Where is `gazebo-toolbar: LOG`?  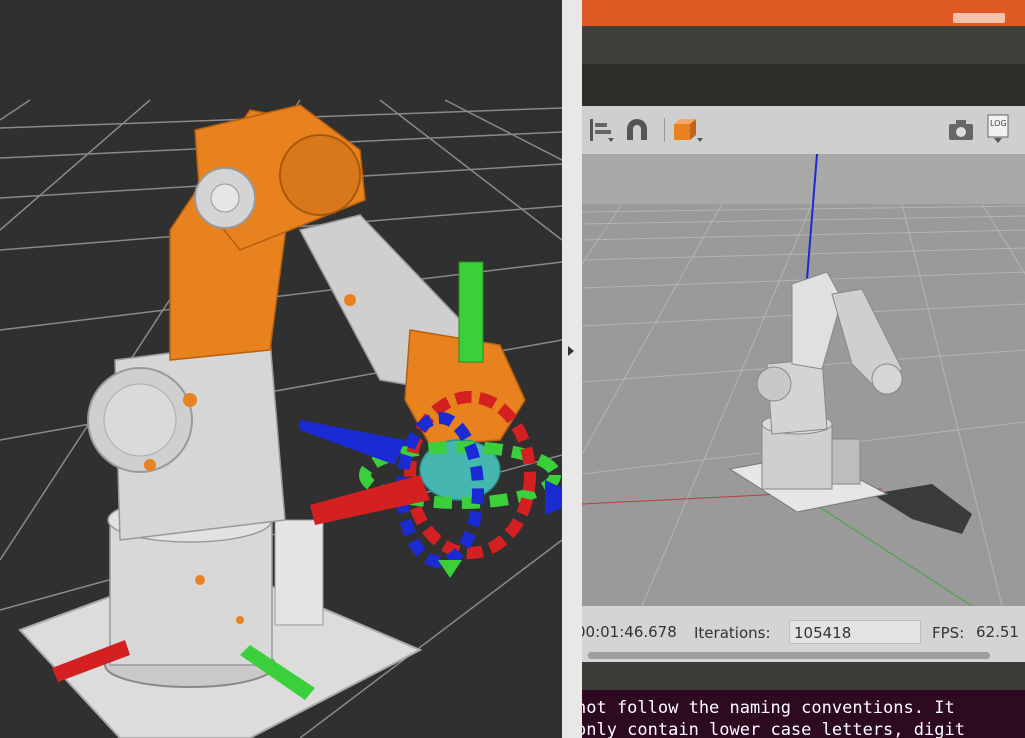 gazebo-toolbar: LOG is located at coordinates (803, 130).